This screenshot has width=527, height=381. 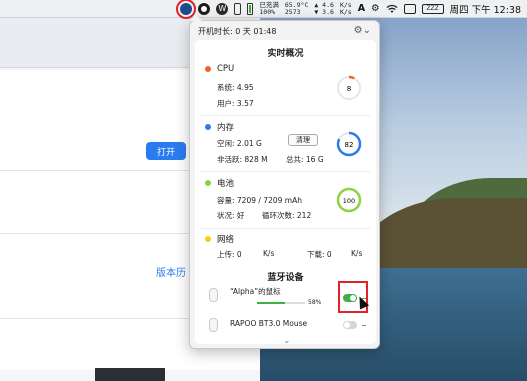 I want to click on network-upload: 上传: 0, so click(x=229, y=254).